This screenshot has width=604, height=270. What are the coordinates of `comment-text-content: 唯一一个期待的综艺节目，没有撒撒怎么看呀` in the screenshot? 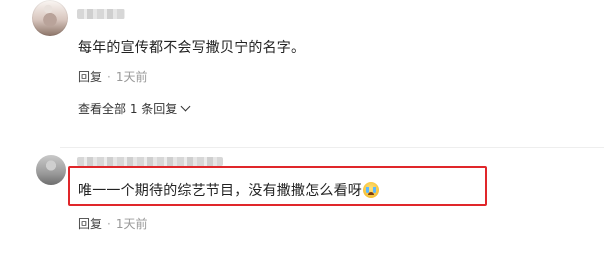 It's located at (220, 191).